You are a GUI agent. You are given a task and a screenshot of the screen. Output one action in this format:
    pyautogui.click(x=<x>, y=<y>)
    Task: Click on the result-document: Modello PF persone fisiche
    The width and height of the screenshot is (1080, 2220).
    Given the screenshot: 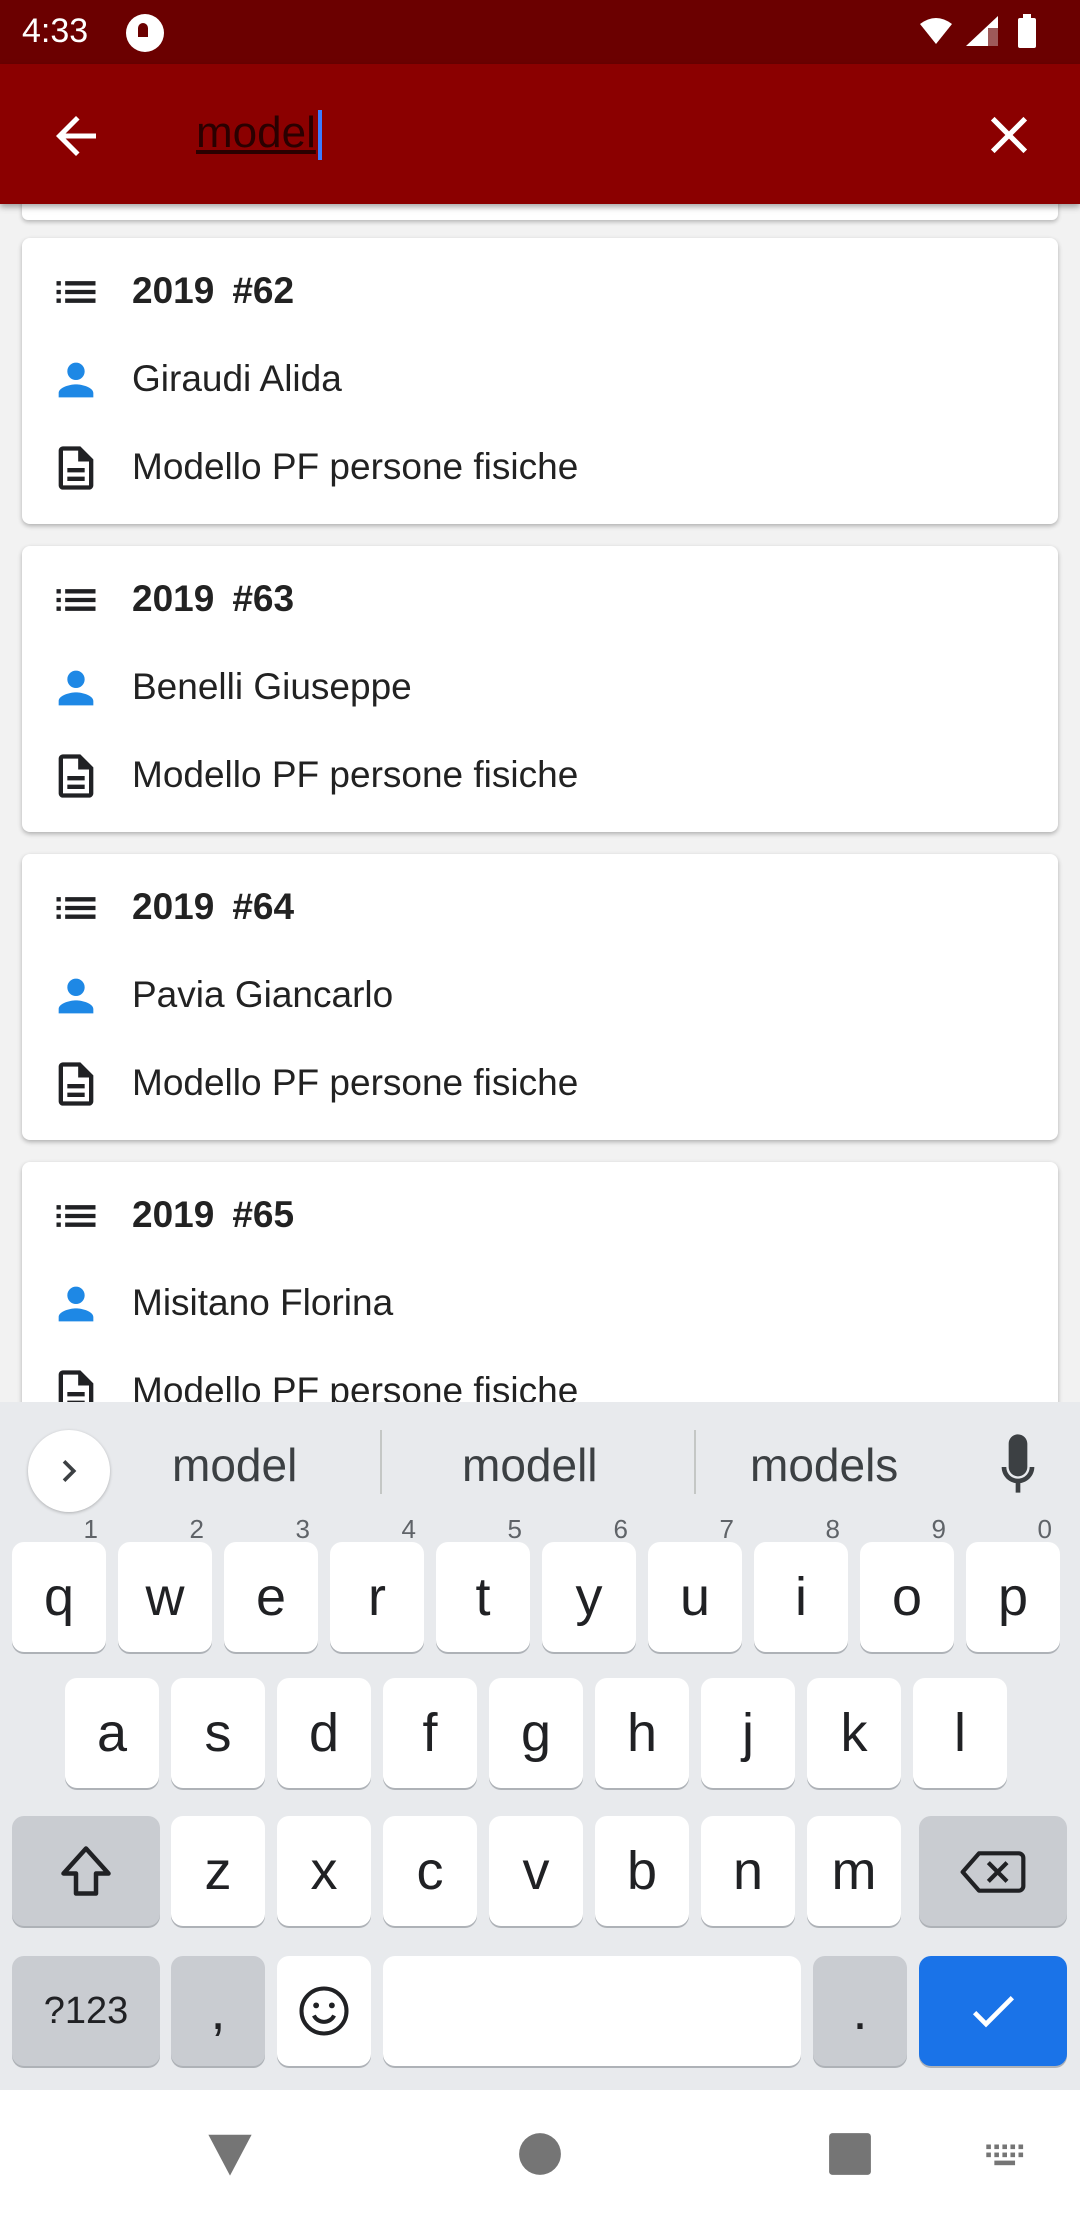 What is the action you would take?
    pyautogui.click(x=355, y=1082)
    